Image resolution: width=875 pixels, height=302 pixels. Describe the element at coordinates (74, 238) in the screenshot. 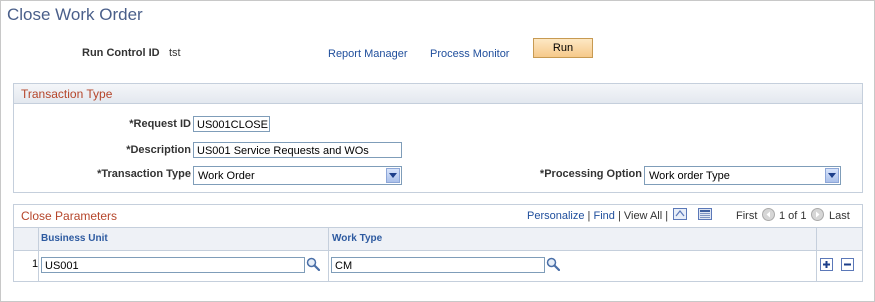

I see `column-header-business-unit: Business Unit` at that location.